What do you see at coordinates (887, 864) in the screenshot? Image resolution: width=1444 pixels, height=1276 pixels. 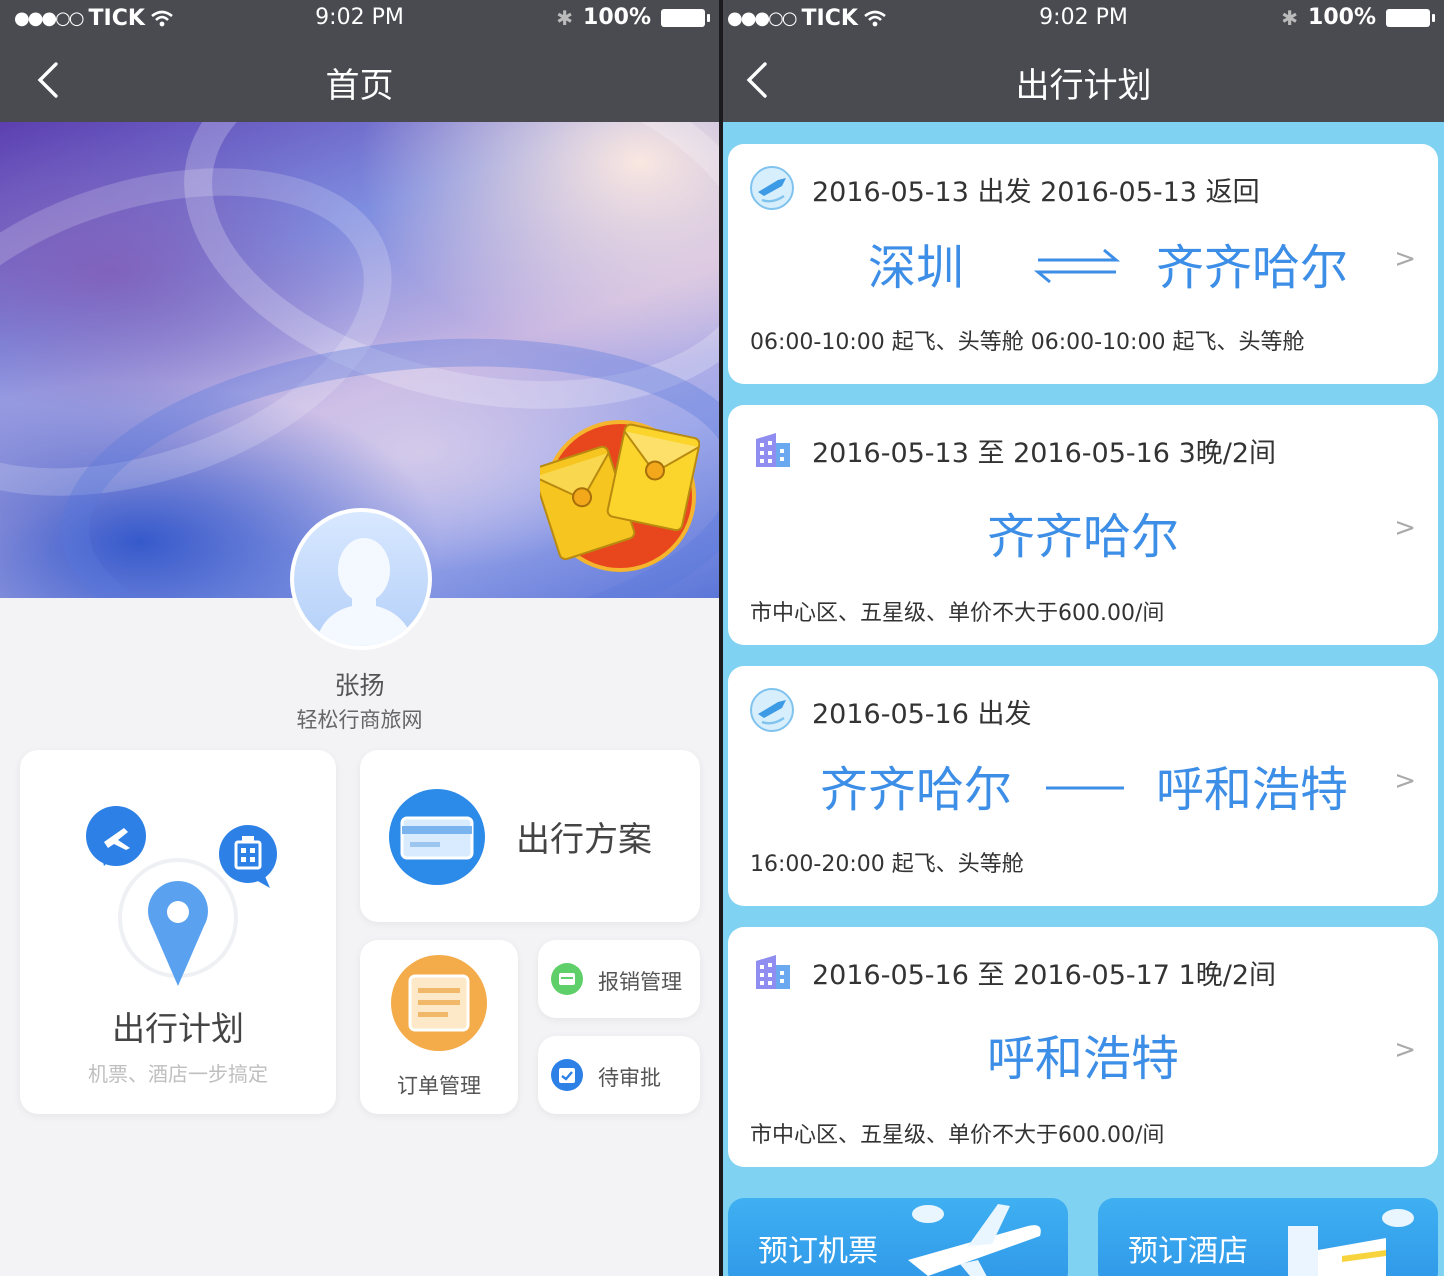 I see `trip-details: 16:00-20:00 起飞、头等舱` at bounding box center [887, 864].